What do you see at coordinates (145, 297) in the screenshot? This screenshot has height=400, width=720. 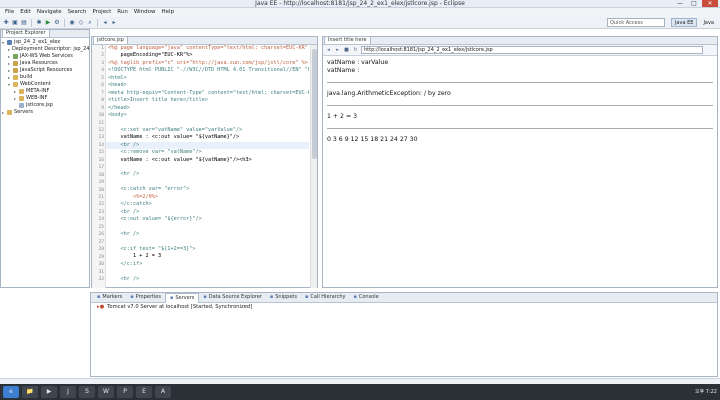 I see `tab-properties: ▪ Properties` at bounding box center [145, 297].